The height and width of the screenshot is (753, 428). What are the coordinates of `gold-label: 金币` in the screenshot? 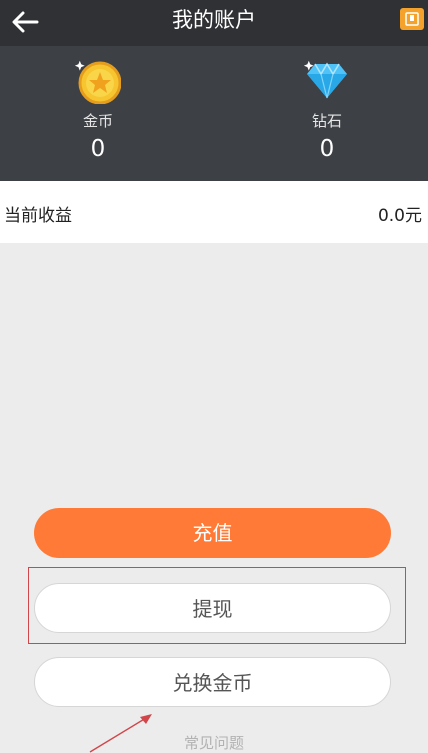 It's located at (97, 121).